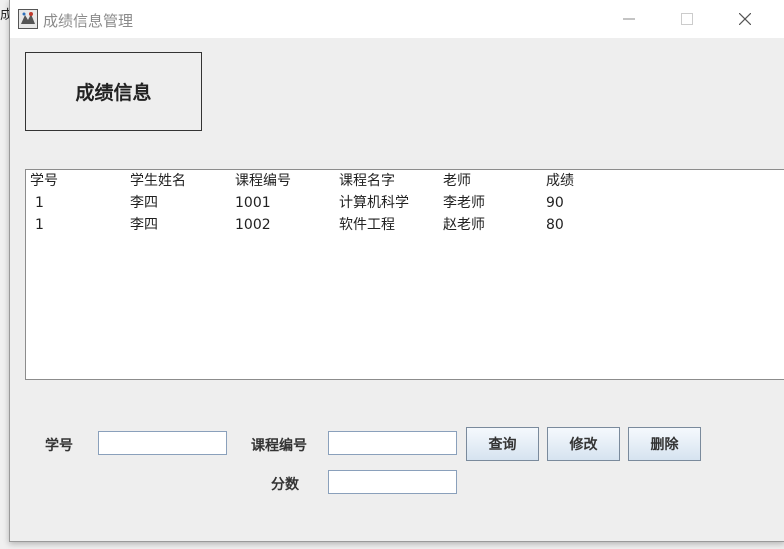 This screenshot has height=549, width=784. Describe the element at coordinates (253, 203) in the screenshot. I see `cell-course-id: 1001` at that location.